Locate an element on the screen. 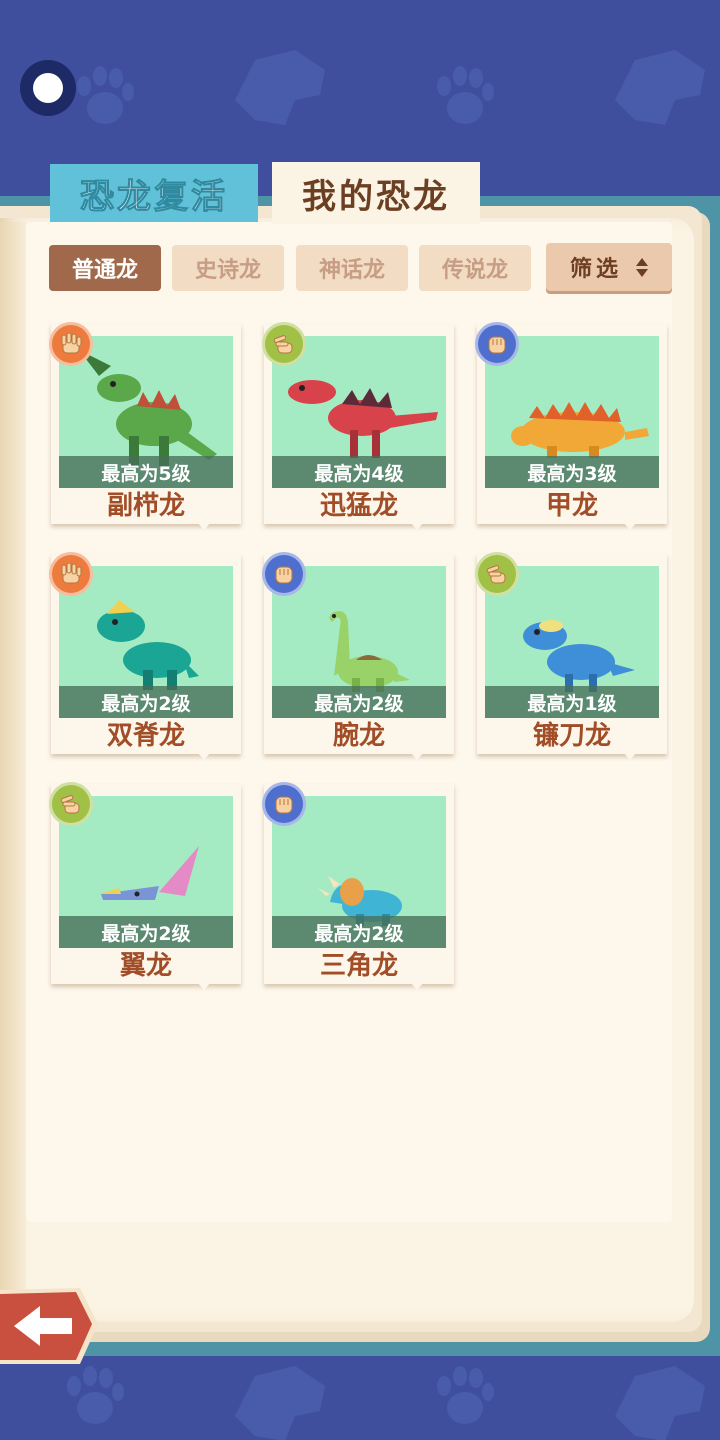 This screenshot has height=1440, width=720. dino-name: 迅猛龙 is located at coordinates (358, 506).